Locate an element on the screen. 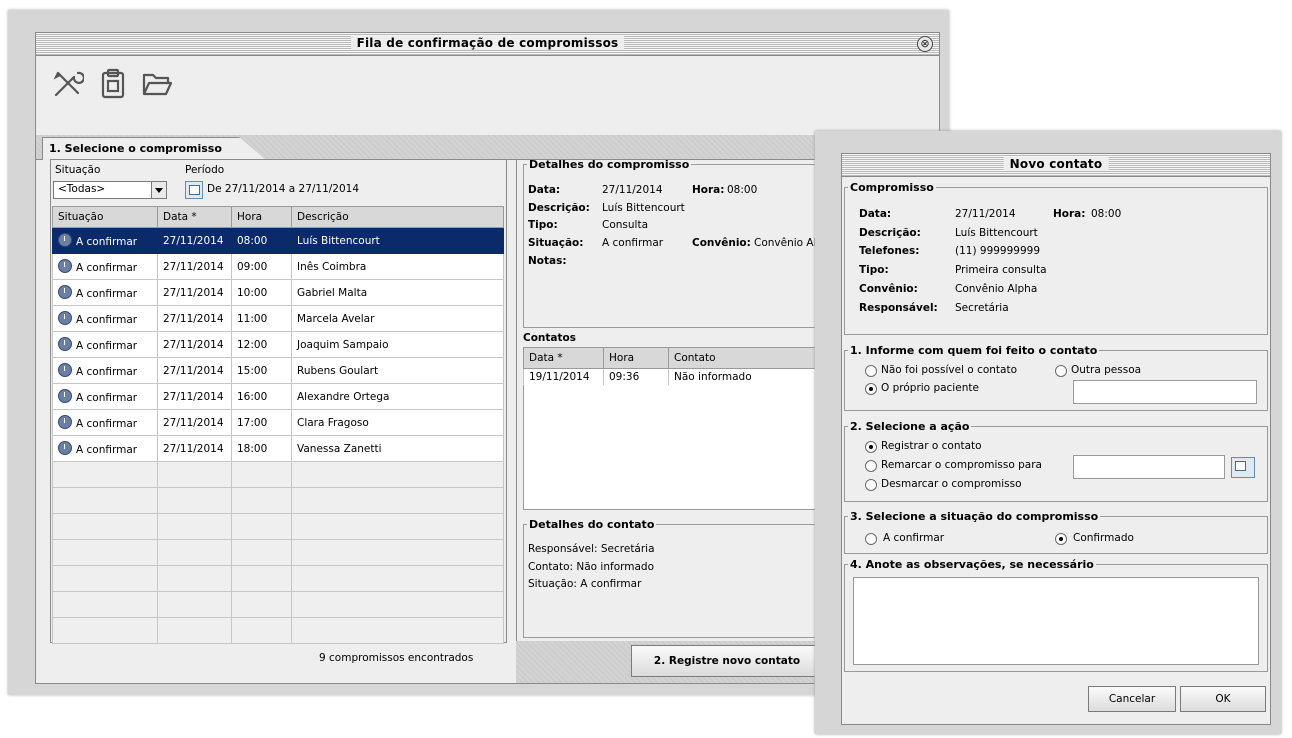  table-row: A confirmar 27/11/2014 10:00 Gabriel Malta is located at coordinates (278, 292).